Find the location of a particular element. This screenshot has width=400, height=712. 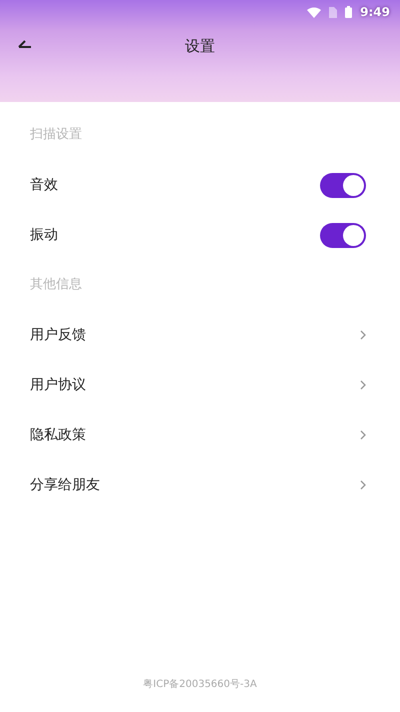

battery-icon is located at coordinates (348, 12).